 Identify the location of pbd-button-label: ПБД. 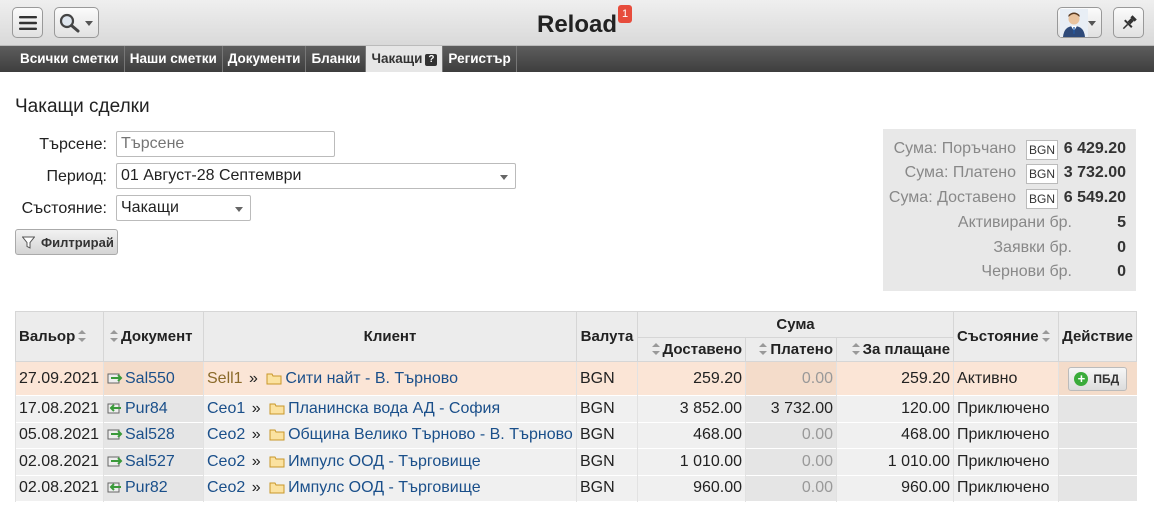
(1106, 378).